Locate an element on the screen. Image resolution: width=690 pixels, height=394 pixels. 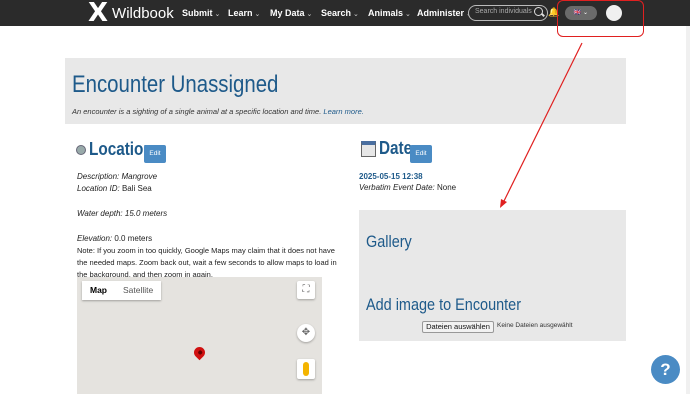
help-button: ? is located at coordinates (665, 369).